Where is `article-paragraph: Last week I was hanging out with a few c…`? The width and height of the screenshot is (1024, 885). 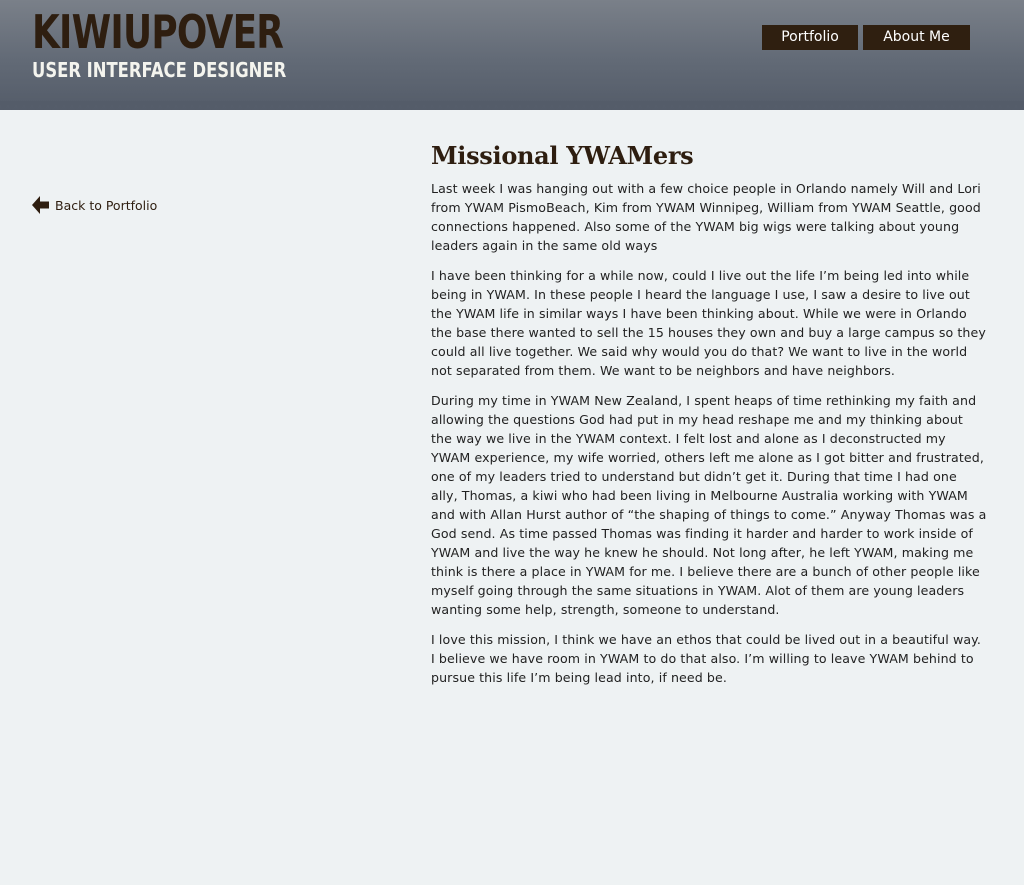 article-paragraph: Last week I was hanging out with a few c… is located at coordinates (706, 217).